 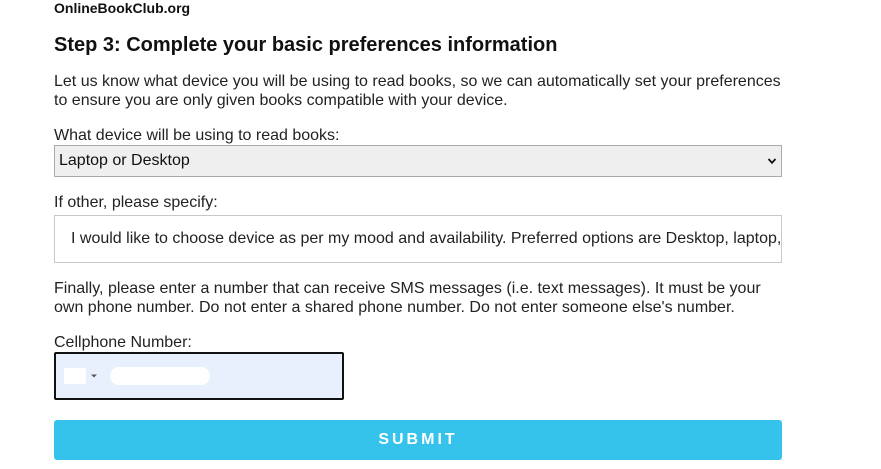 What do you see at coordinates (197, 135) in the screenshot?
I see `device-label: What device will be using to read books:` at bounding box center [197, 135].